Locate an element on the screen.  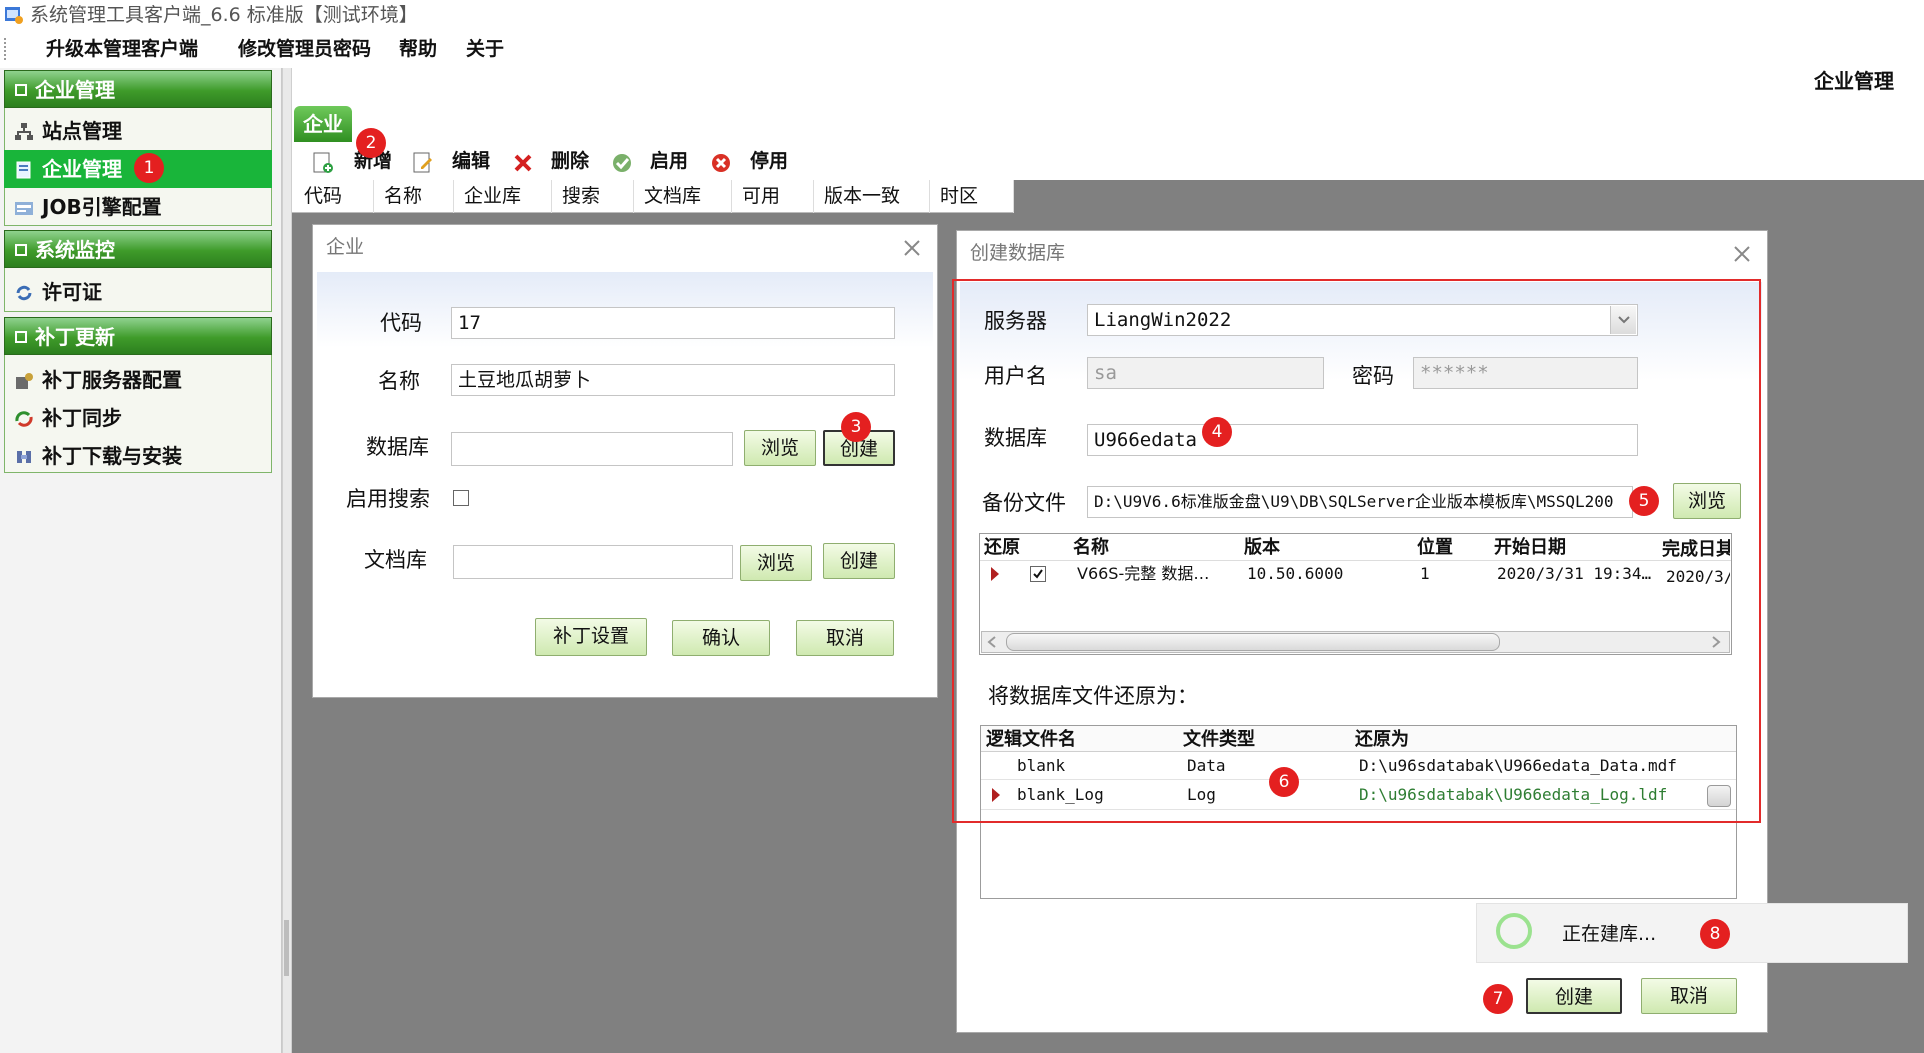
page-title: 企业管理 is located at coordinates (1854, 81).